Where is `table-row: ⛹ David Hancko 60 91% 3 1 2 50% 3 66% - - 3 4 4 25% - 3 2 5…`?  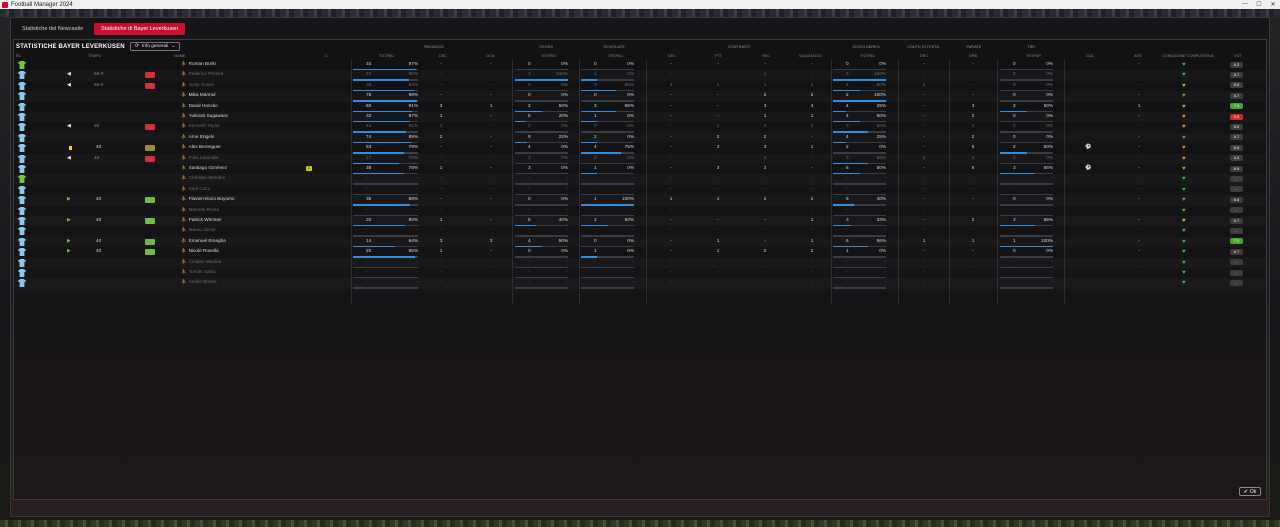 table-row: ⛹ David Hancko 60 91% 3 1 2 50% 3 66% - - 3 4 4 25% - 3 2 5… is located at coordinates (640, 107).